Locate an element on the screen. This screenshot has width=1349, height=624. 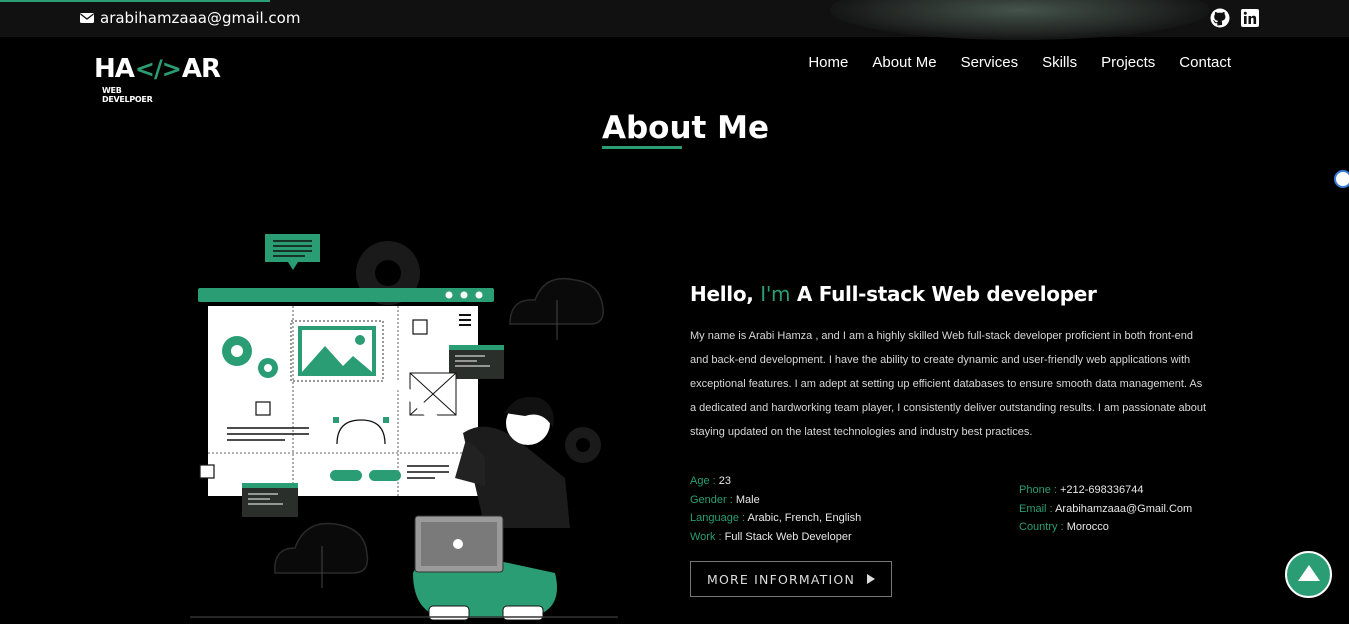
linkedin-icon is located at coordinates (1250, 18).